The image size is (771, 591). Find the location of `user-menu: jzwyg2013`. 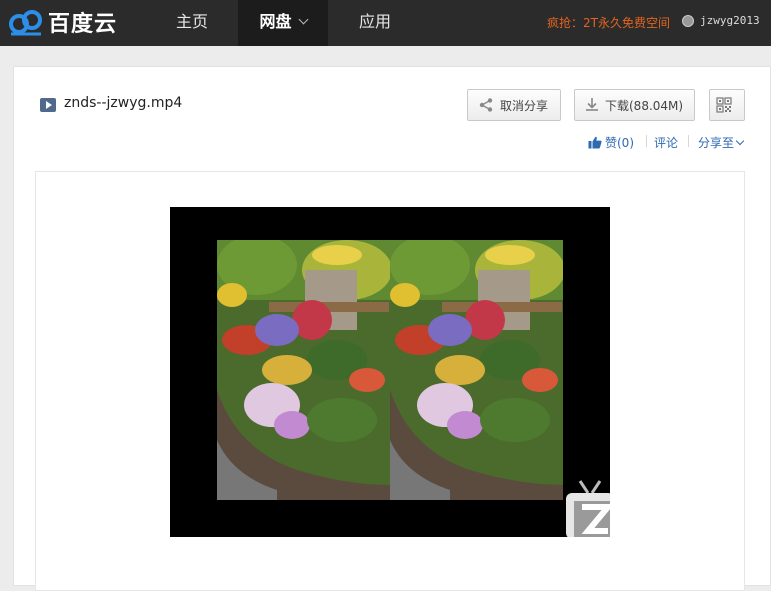

user-menu: jzwyg2013 is located at coordinates (721, 20).